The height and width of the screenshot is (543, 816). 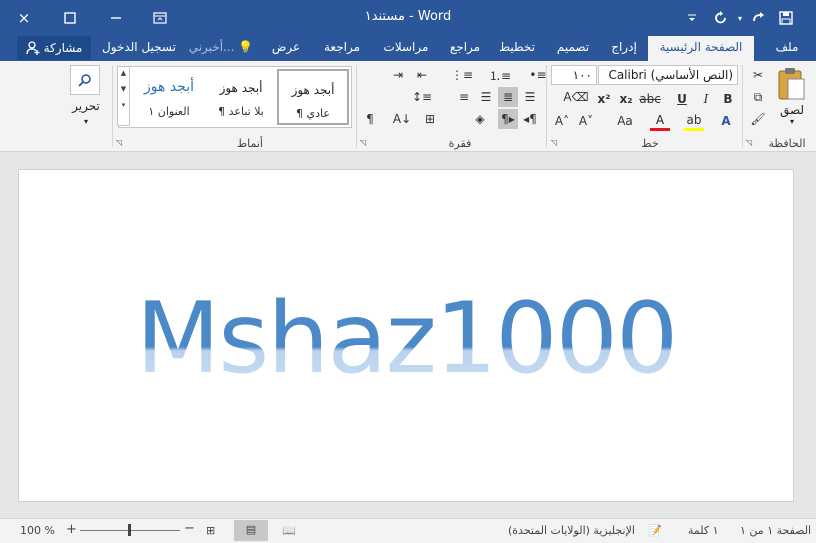 I want to click on rtl-direction-icon: ◂¶, so click(x=530, y=119).